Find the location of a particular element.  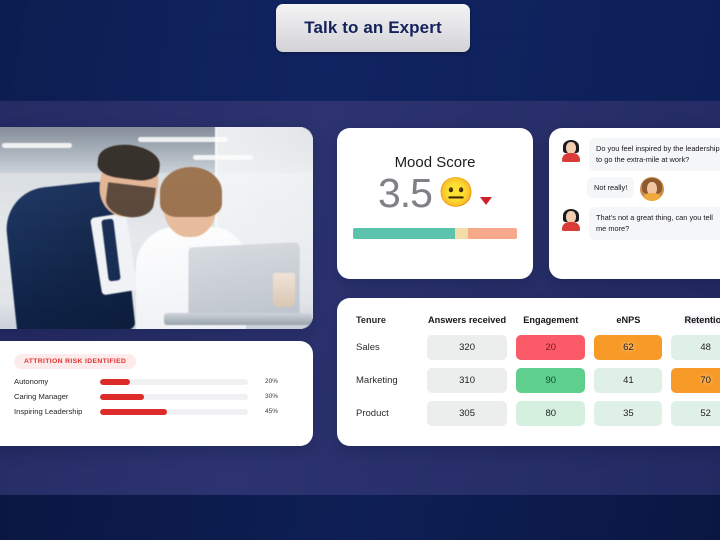

cell-hidden-metric: 48 is located at coordinates (695, 347).